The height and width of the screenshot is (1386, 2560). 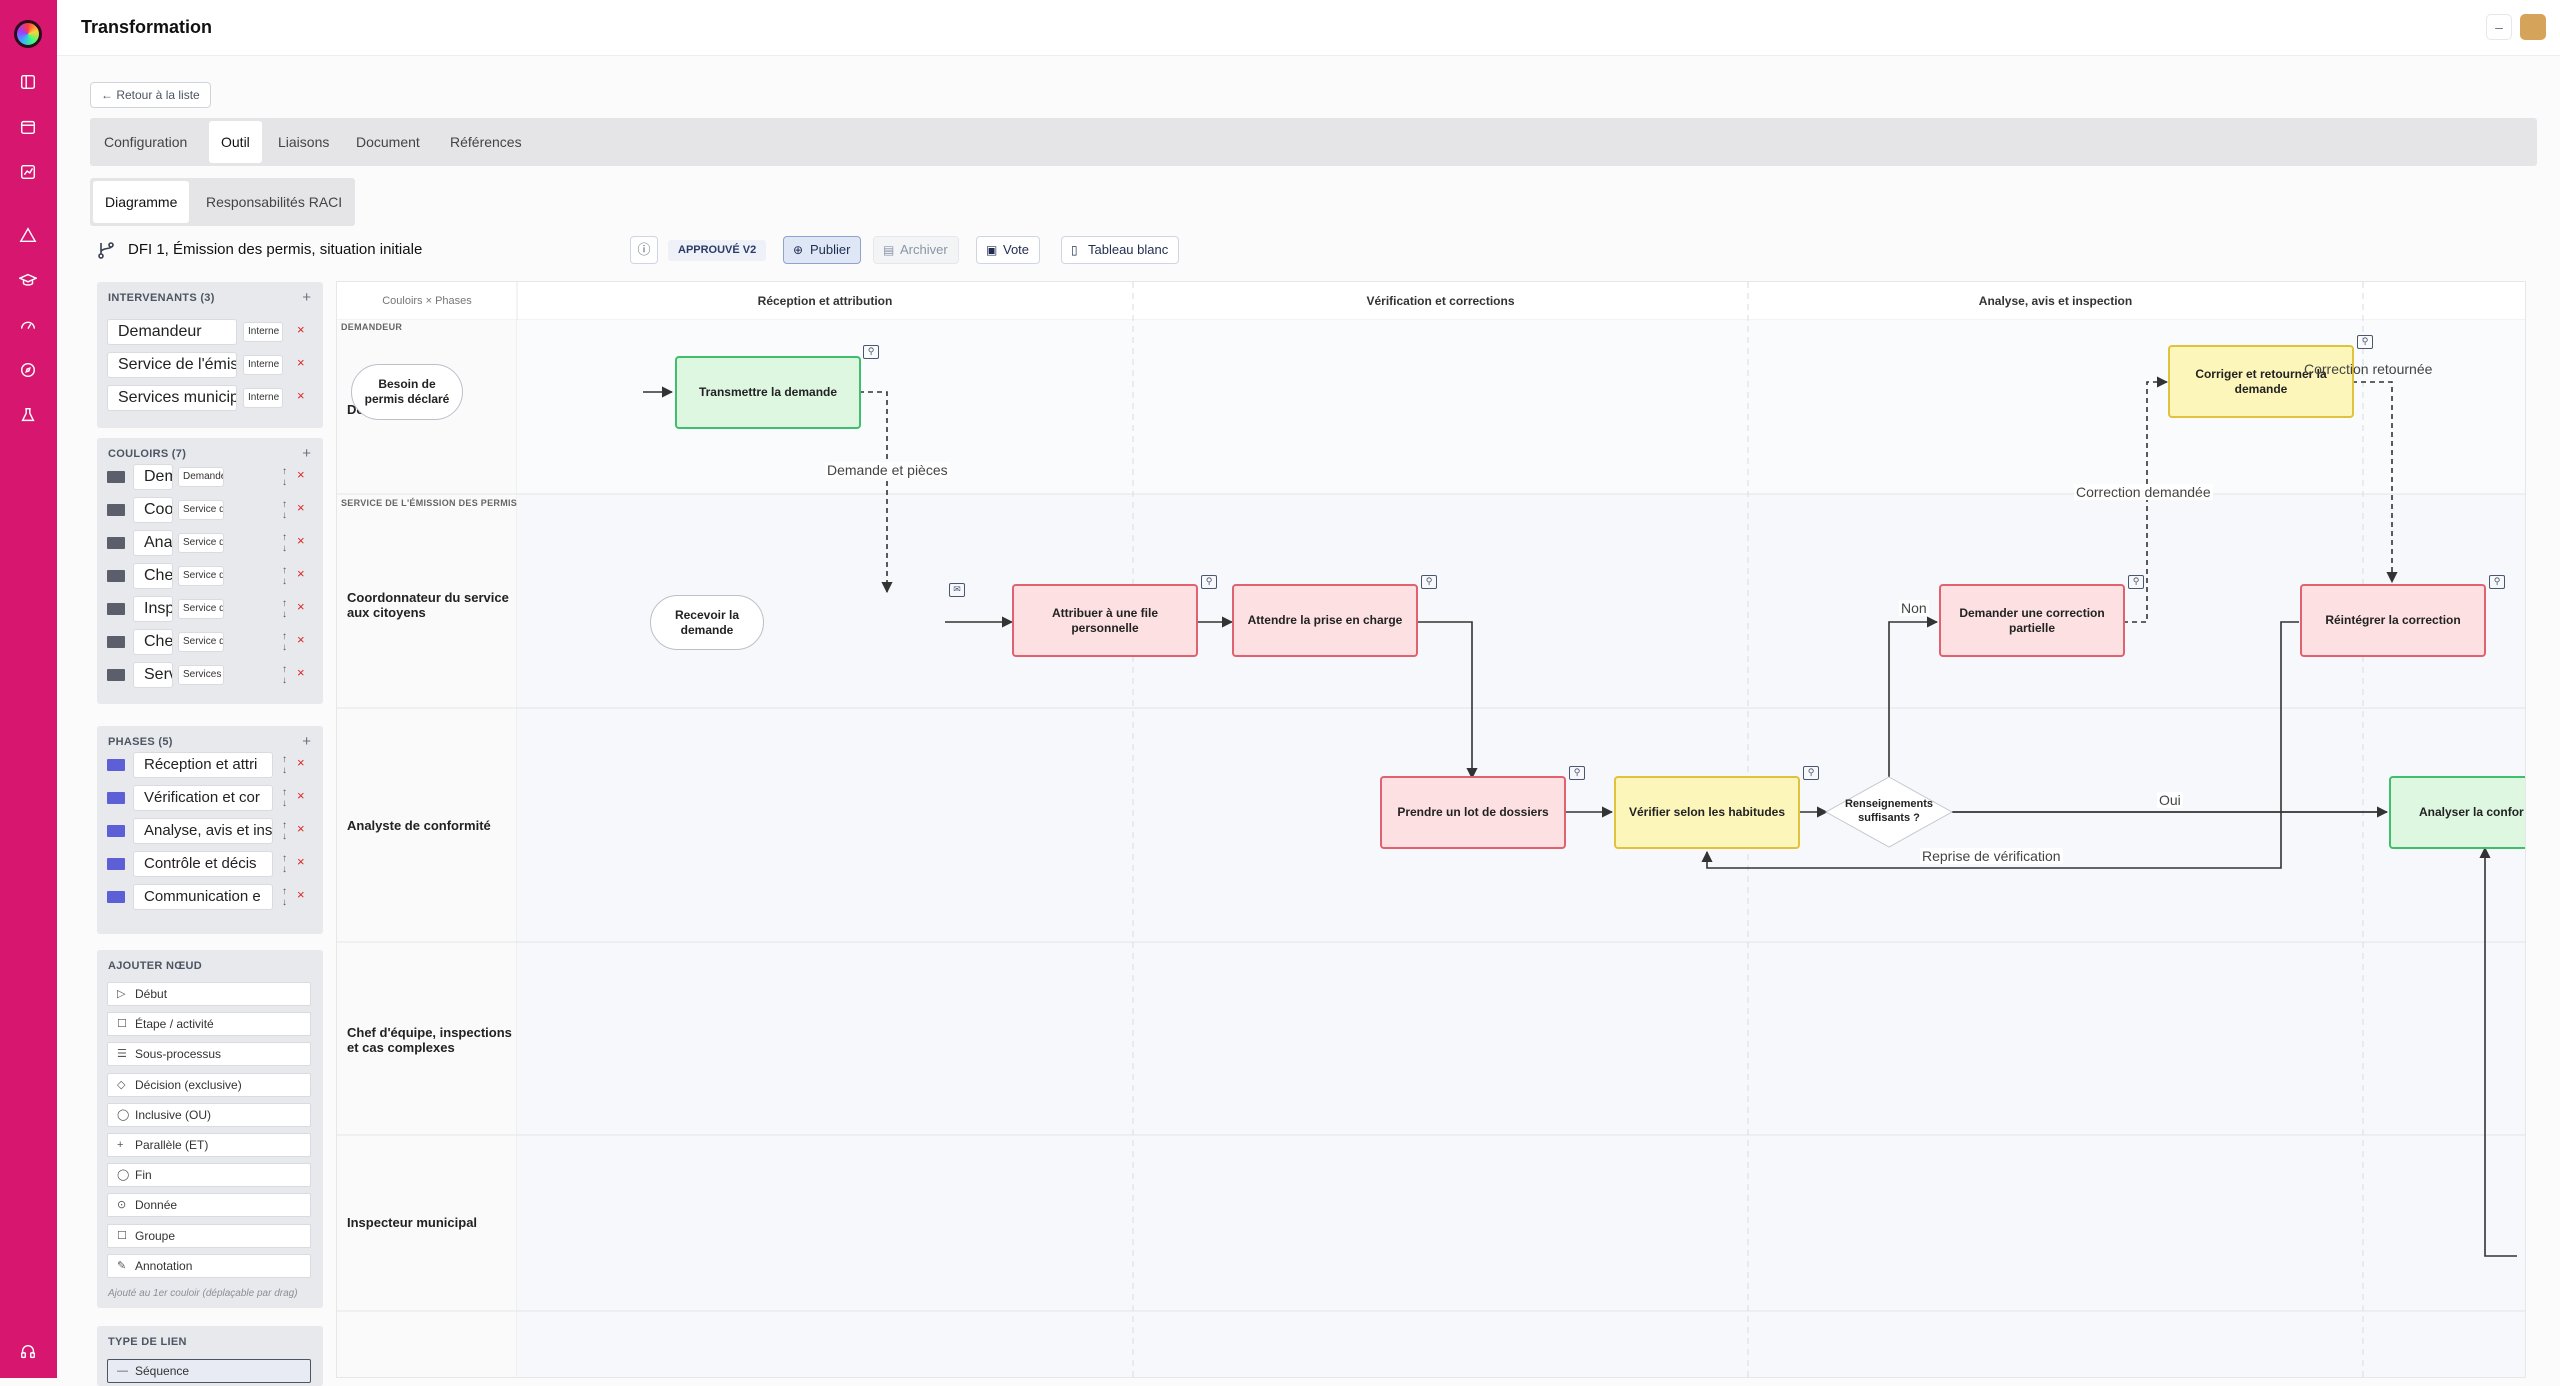 I want to click on phase-name-input: Réception et attri, so click(x=203, y=765).